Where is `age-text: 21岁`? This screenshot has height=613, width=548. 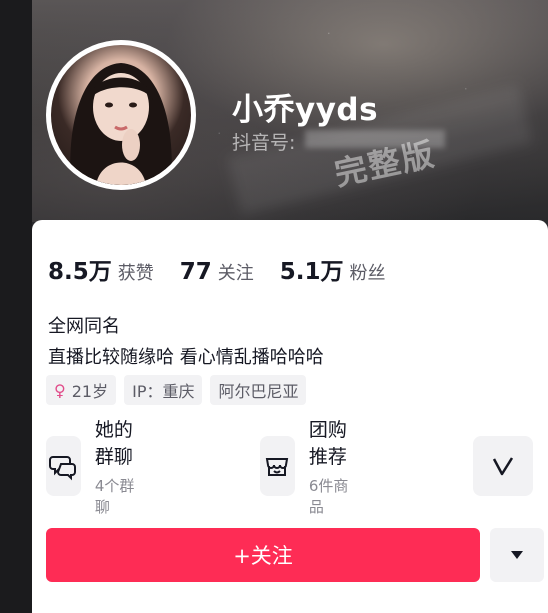 age-text: 21岁 is located at coordinates (90, 391).